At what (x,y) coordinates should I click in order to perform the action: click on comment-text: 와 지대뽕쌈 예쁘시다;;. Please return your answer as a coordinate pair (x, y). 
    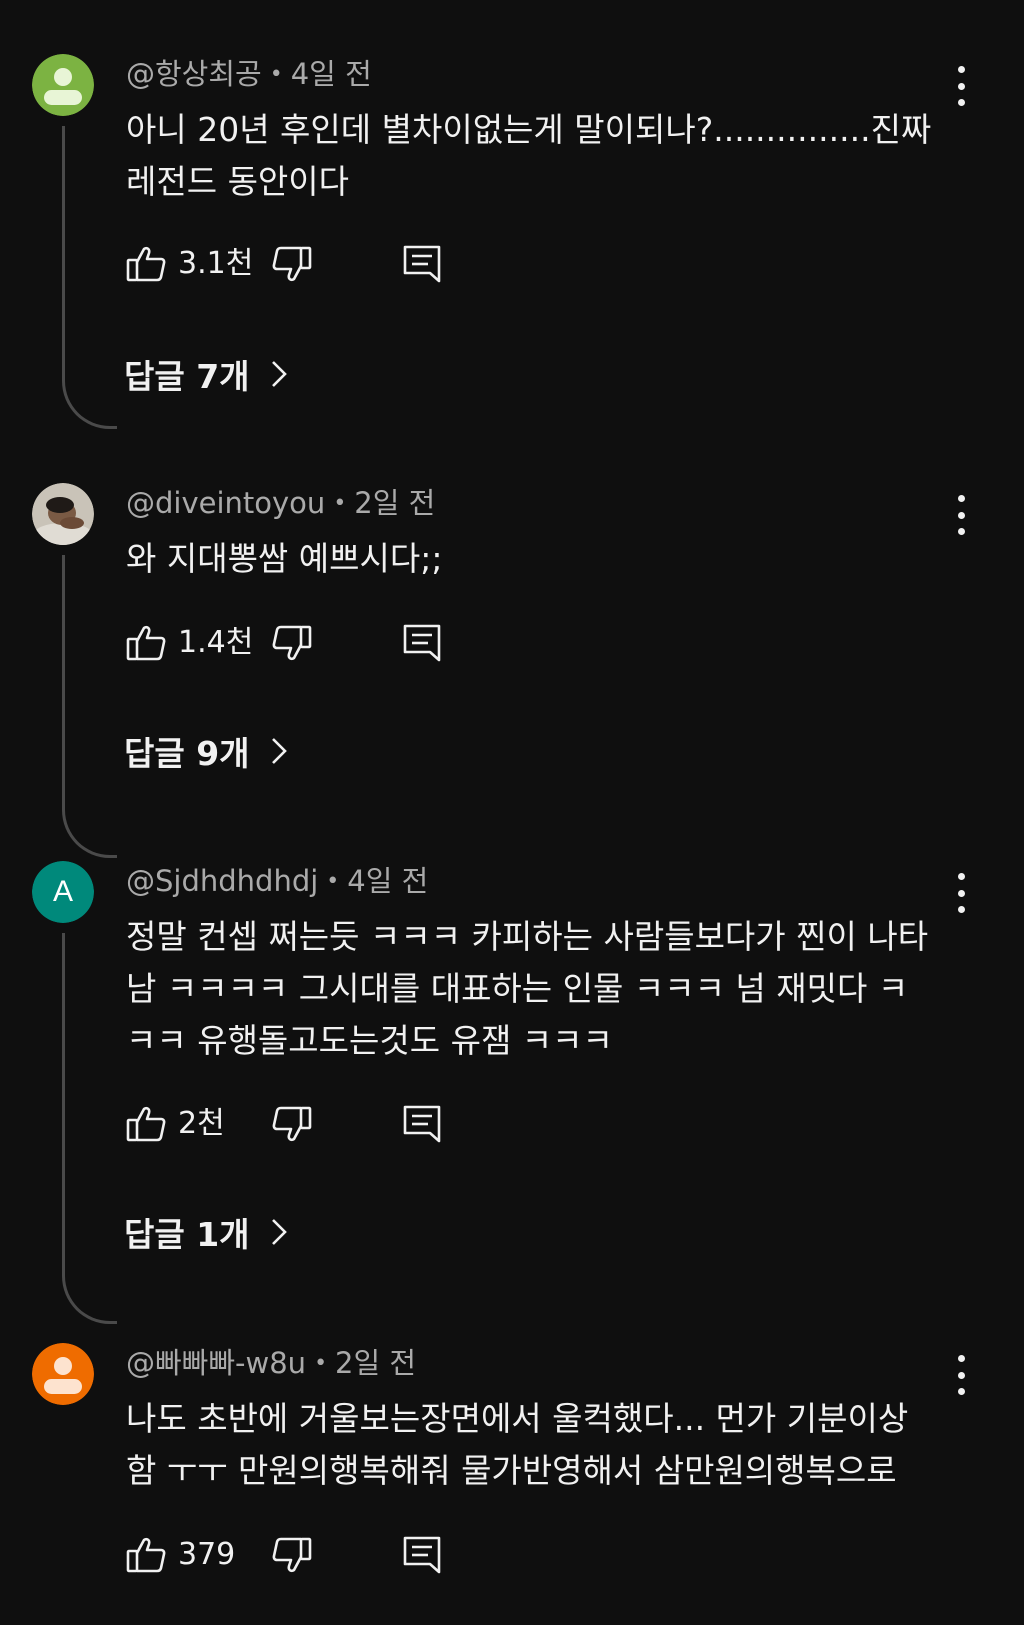
    Looking at the image, I should click on (284, 558).